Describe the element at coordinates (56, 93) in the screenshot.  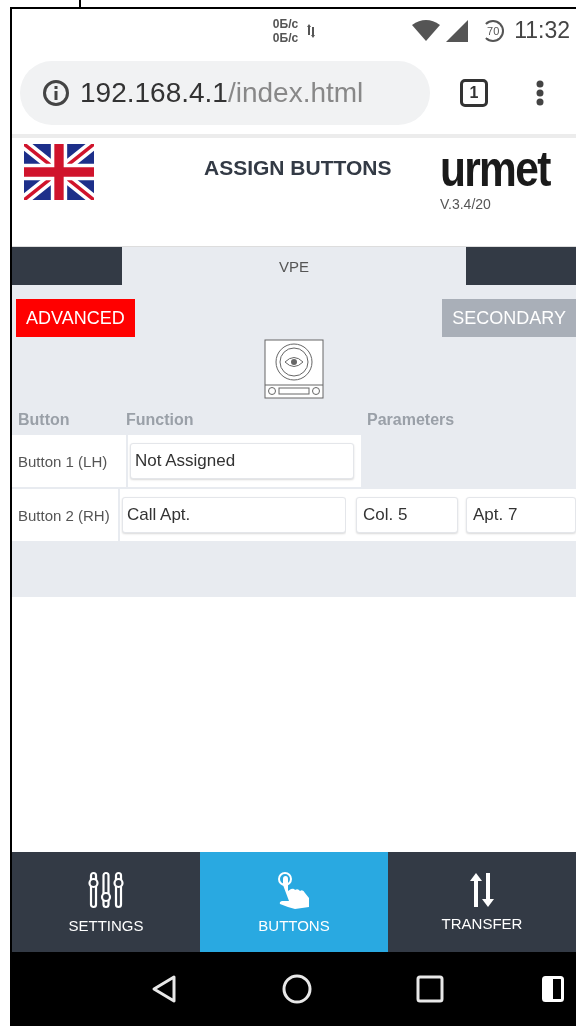
I see `info-icon` at that location.